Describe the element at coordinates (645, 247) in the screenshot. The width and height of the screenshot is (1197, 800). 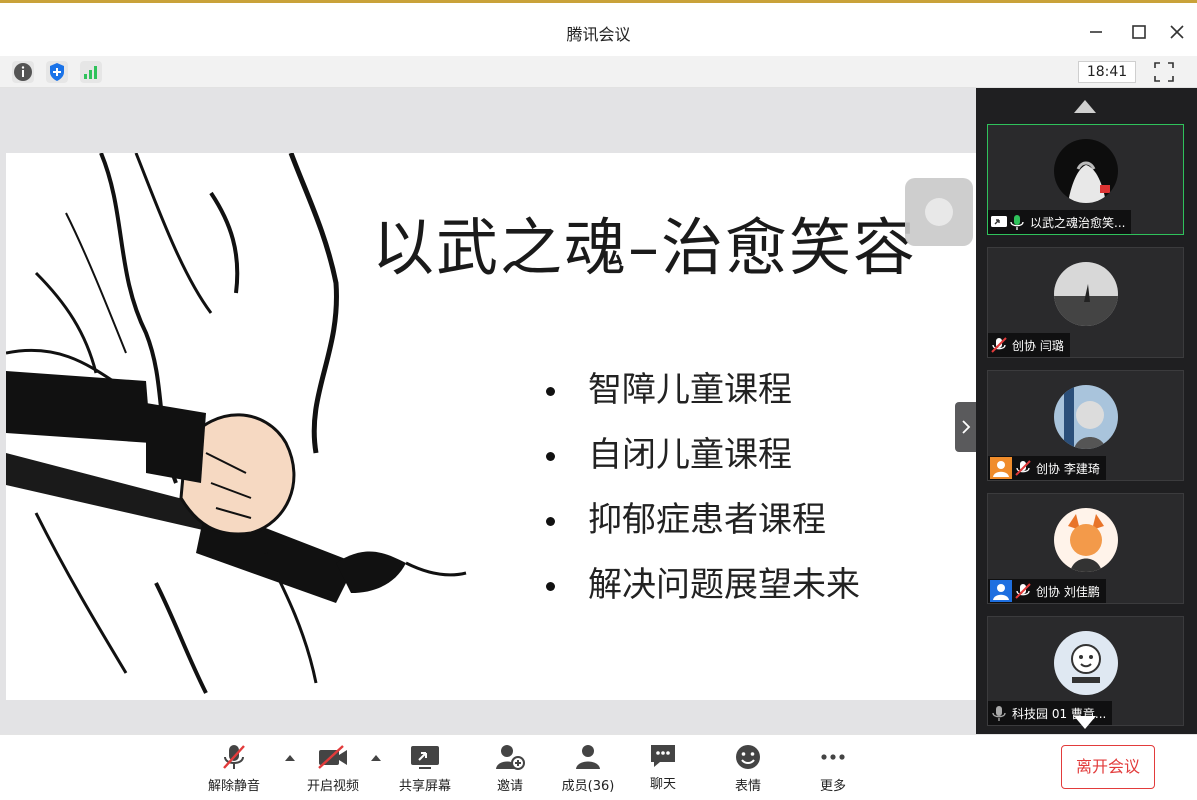
I see `slide-title: 以武之魂–治愈笑容` at that location.